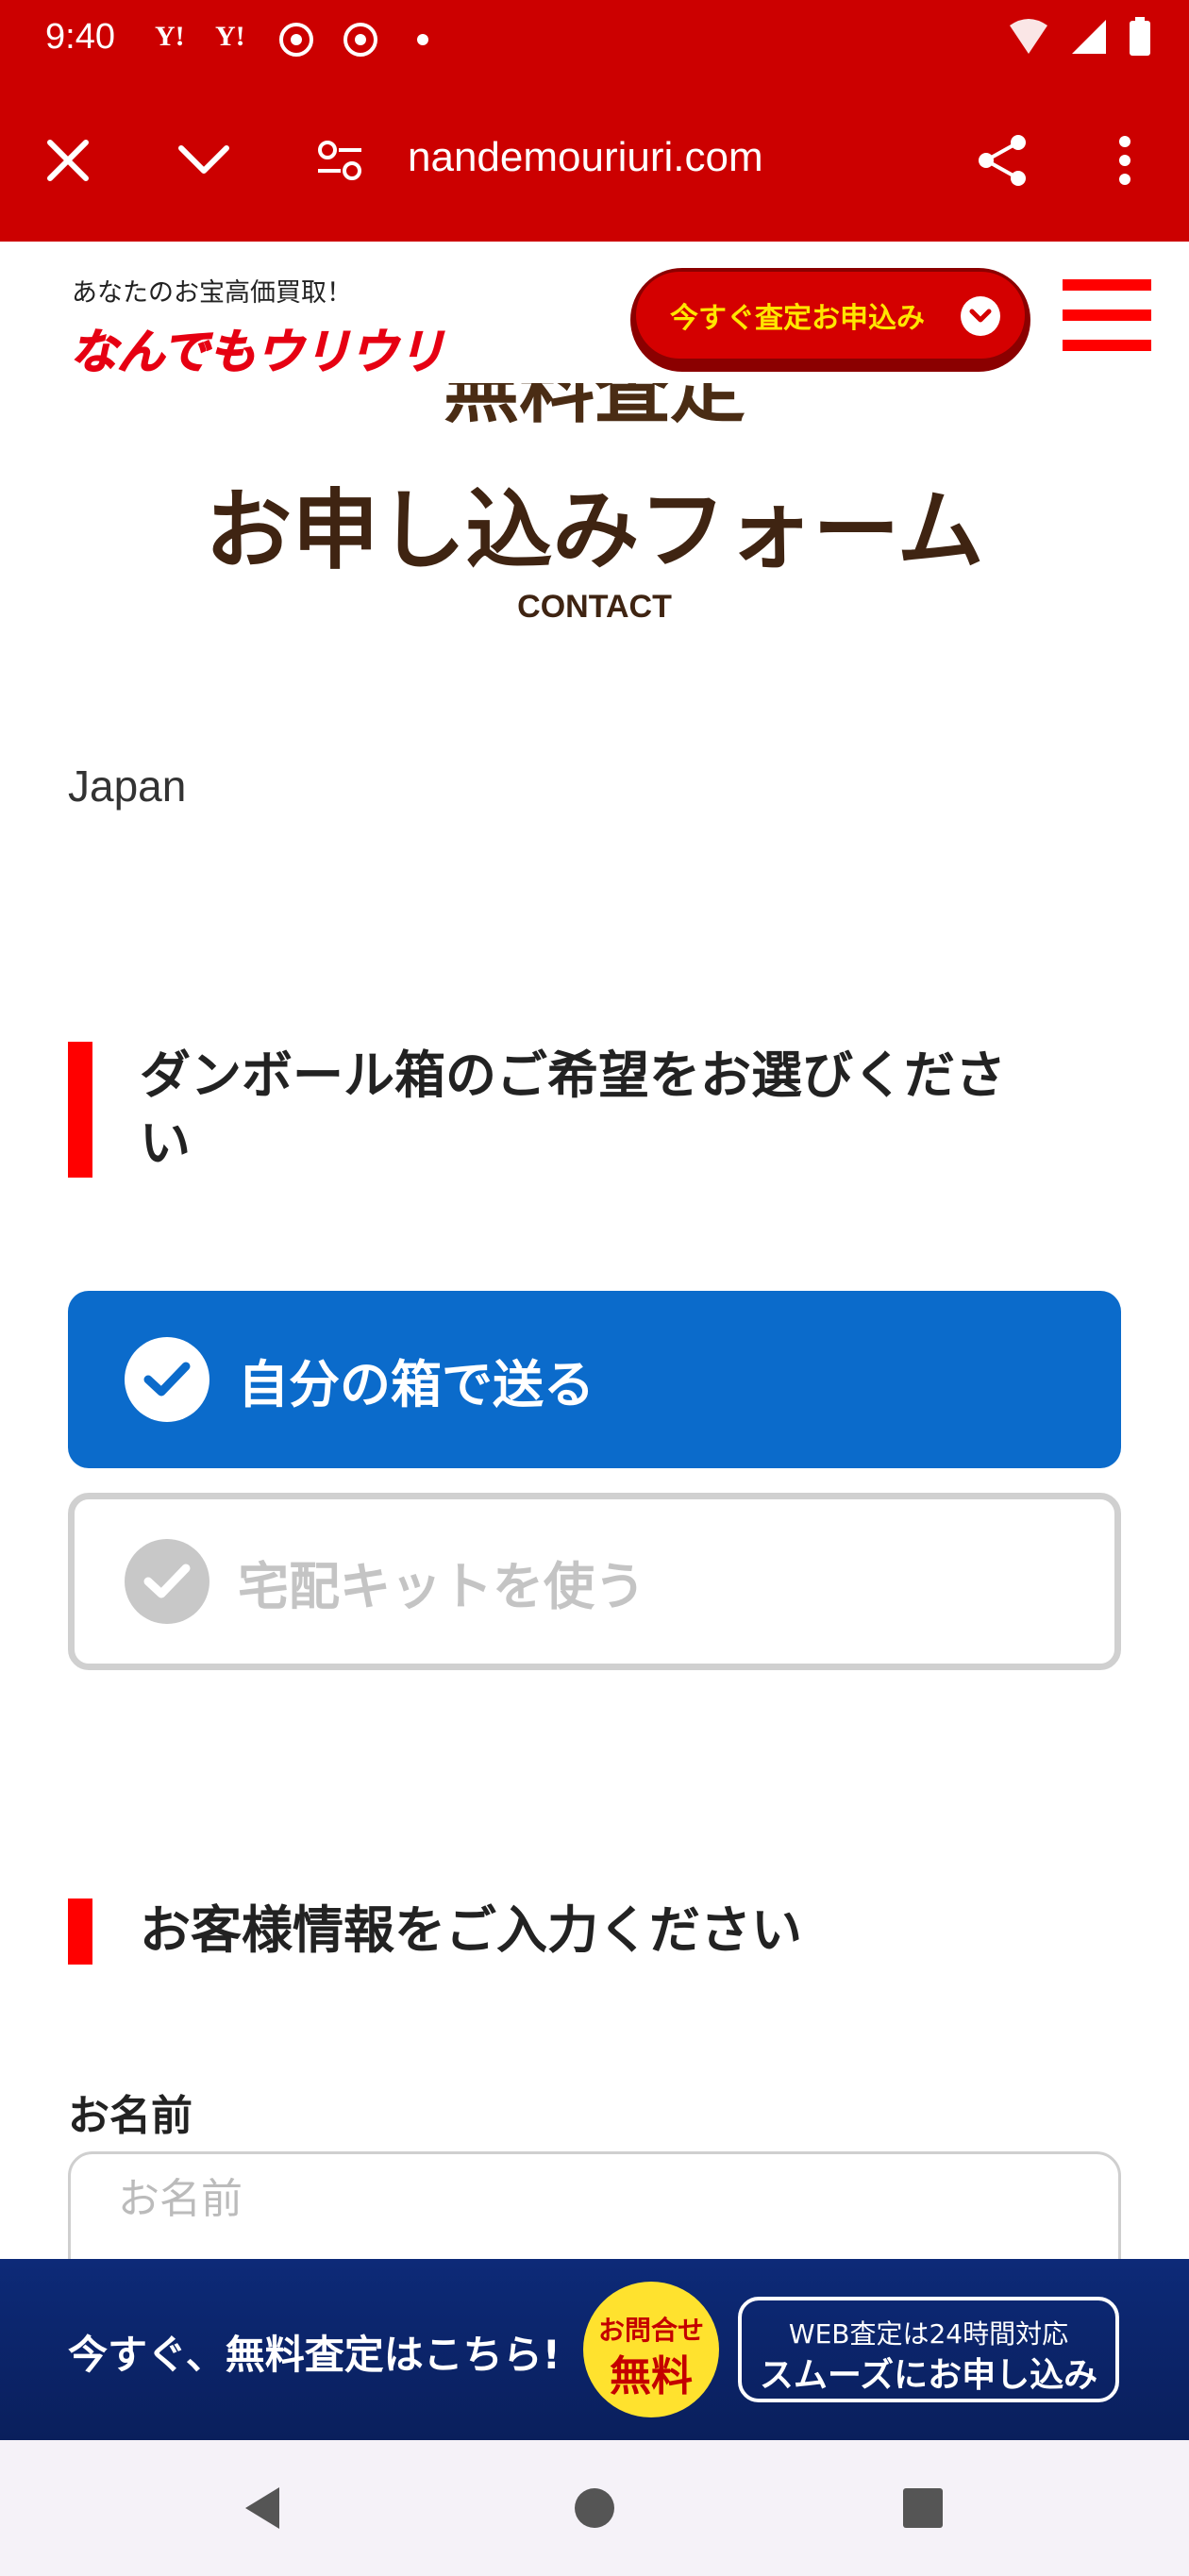 This screenshot has height=2576, width=1189. Describe the element at coordinates (798, 318) in the screenshot. I see `apply-now-label: 今すぐ査定お申込み` at that location.